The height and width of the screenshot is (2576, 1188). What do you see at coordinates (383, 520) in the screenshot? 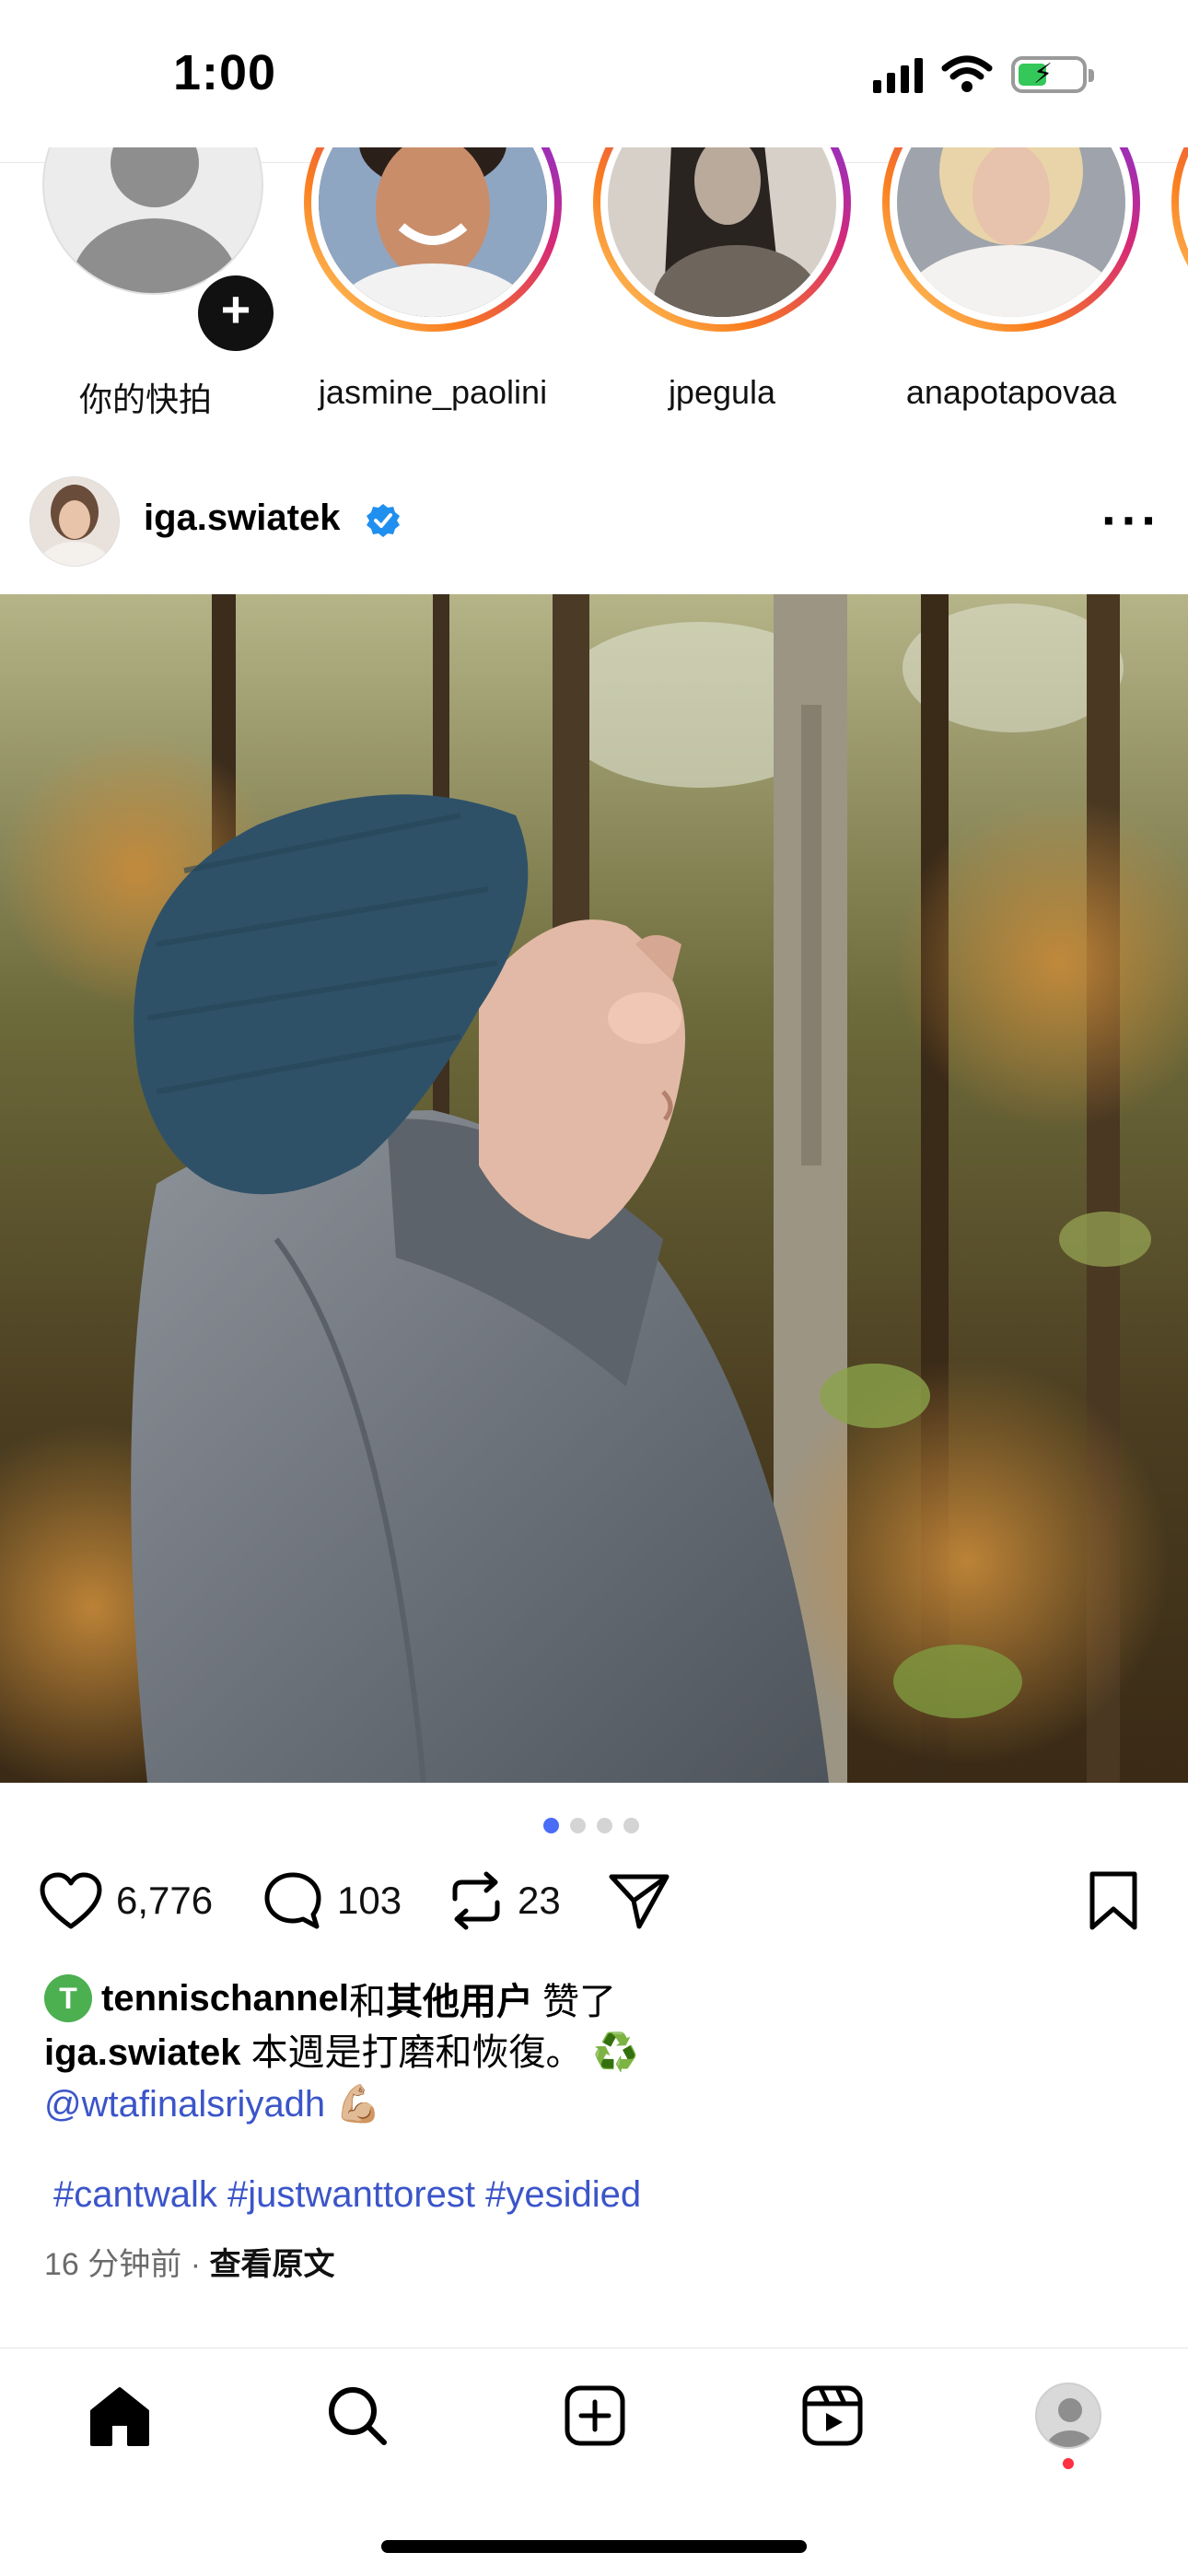
I see `verified-badge-icon` at bounding box center [383, 520].